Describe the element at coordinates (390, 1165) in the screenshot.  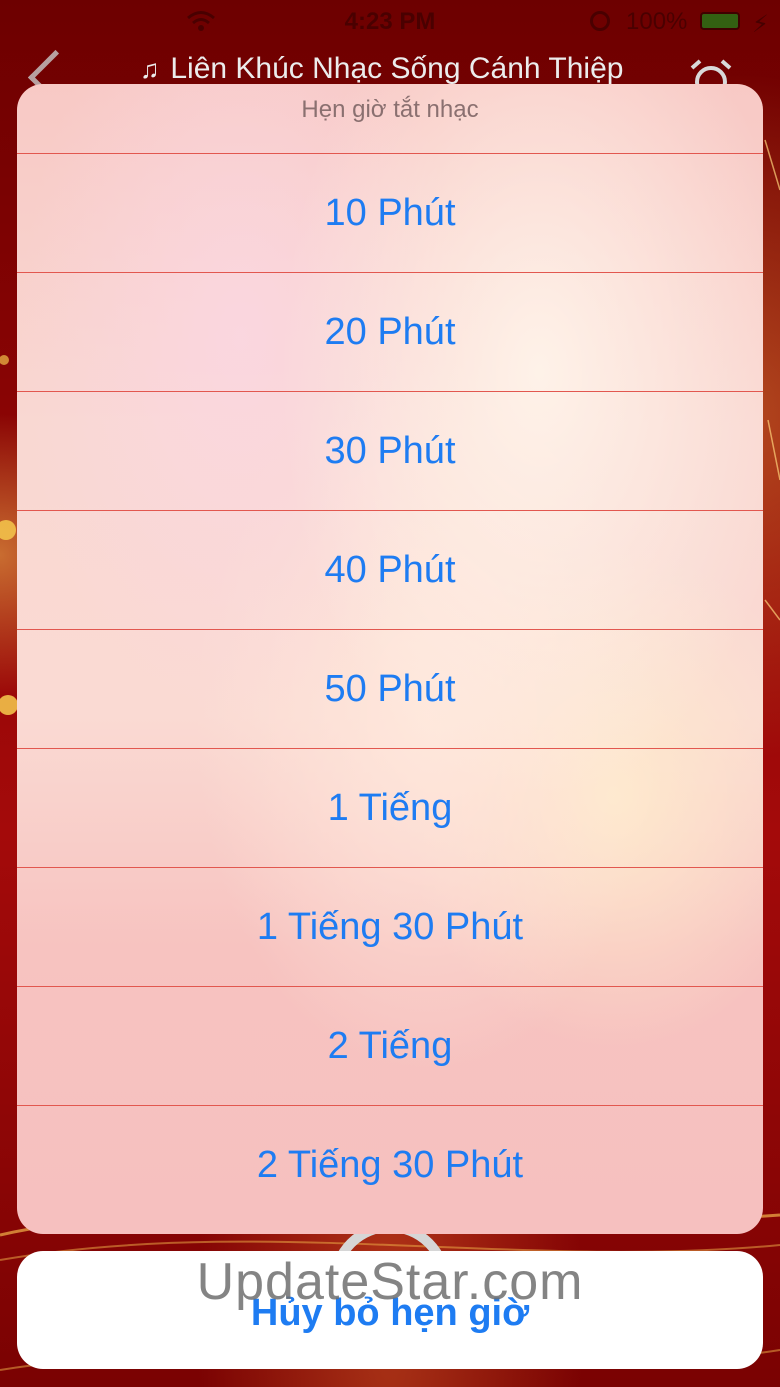
I see `option-2-hours-30-min: 2 Tiếng 30 Phút` at that location.